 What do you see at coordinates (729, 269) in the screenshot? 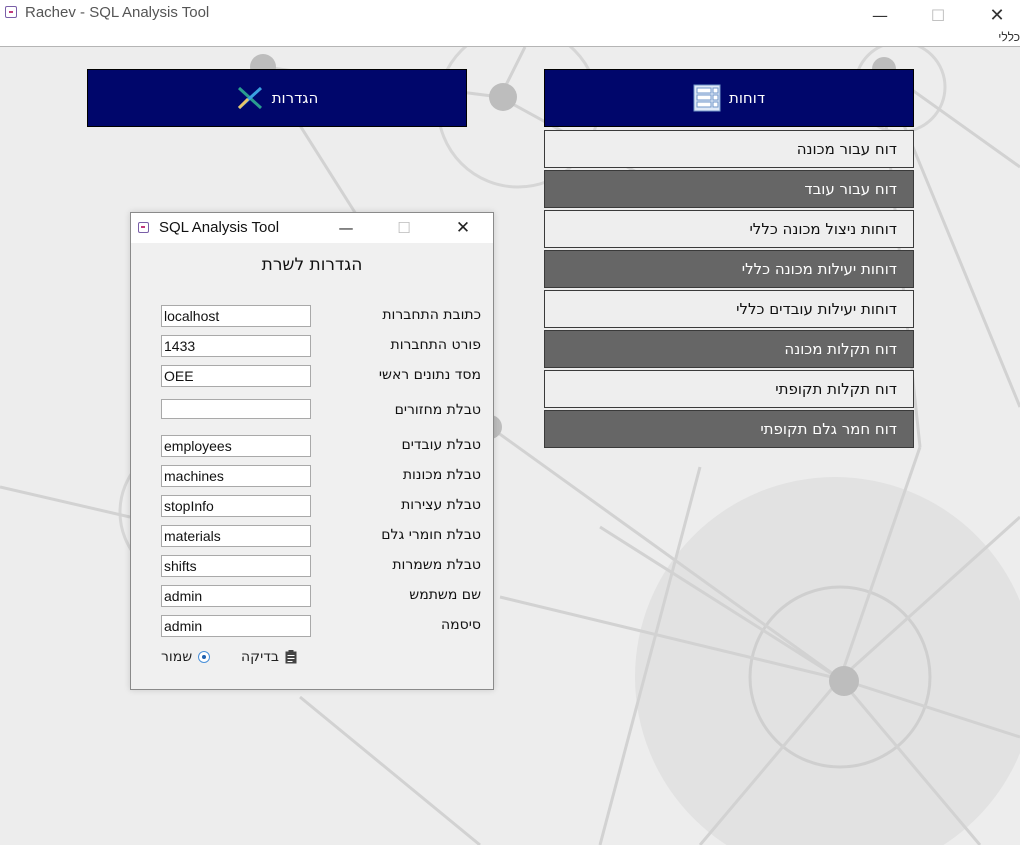
I see `report-item-machine-efficiency: דוחות יעילות מכונה כללי` at bounding box center [729, 269].